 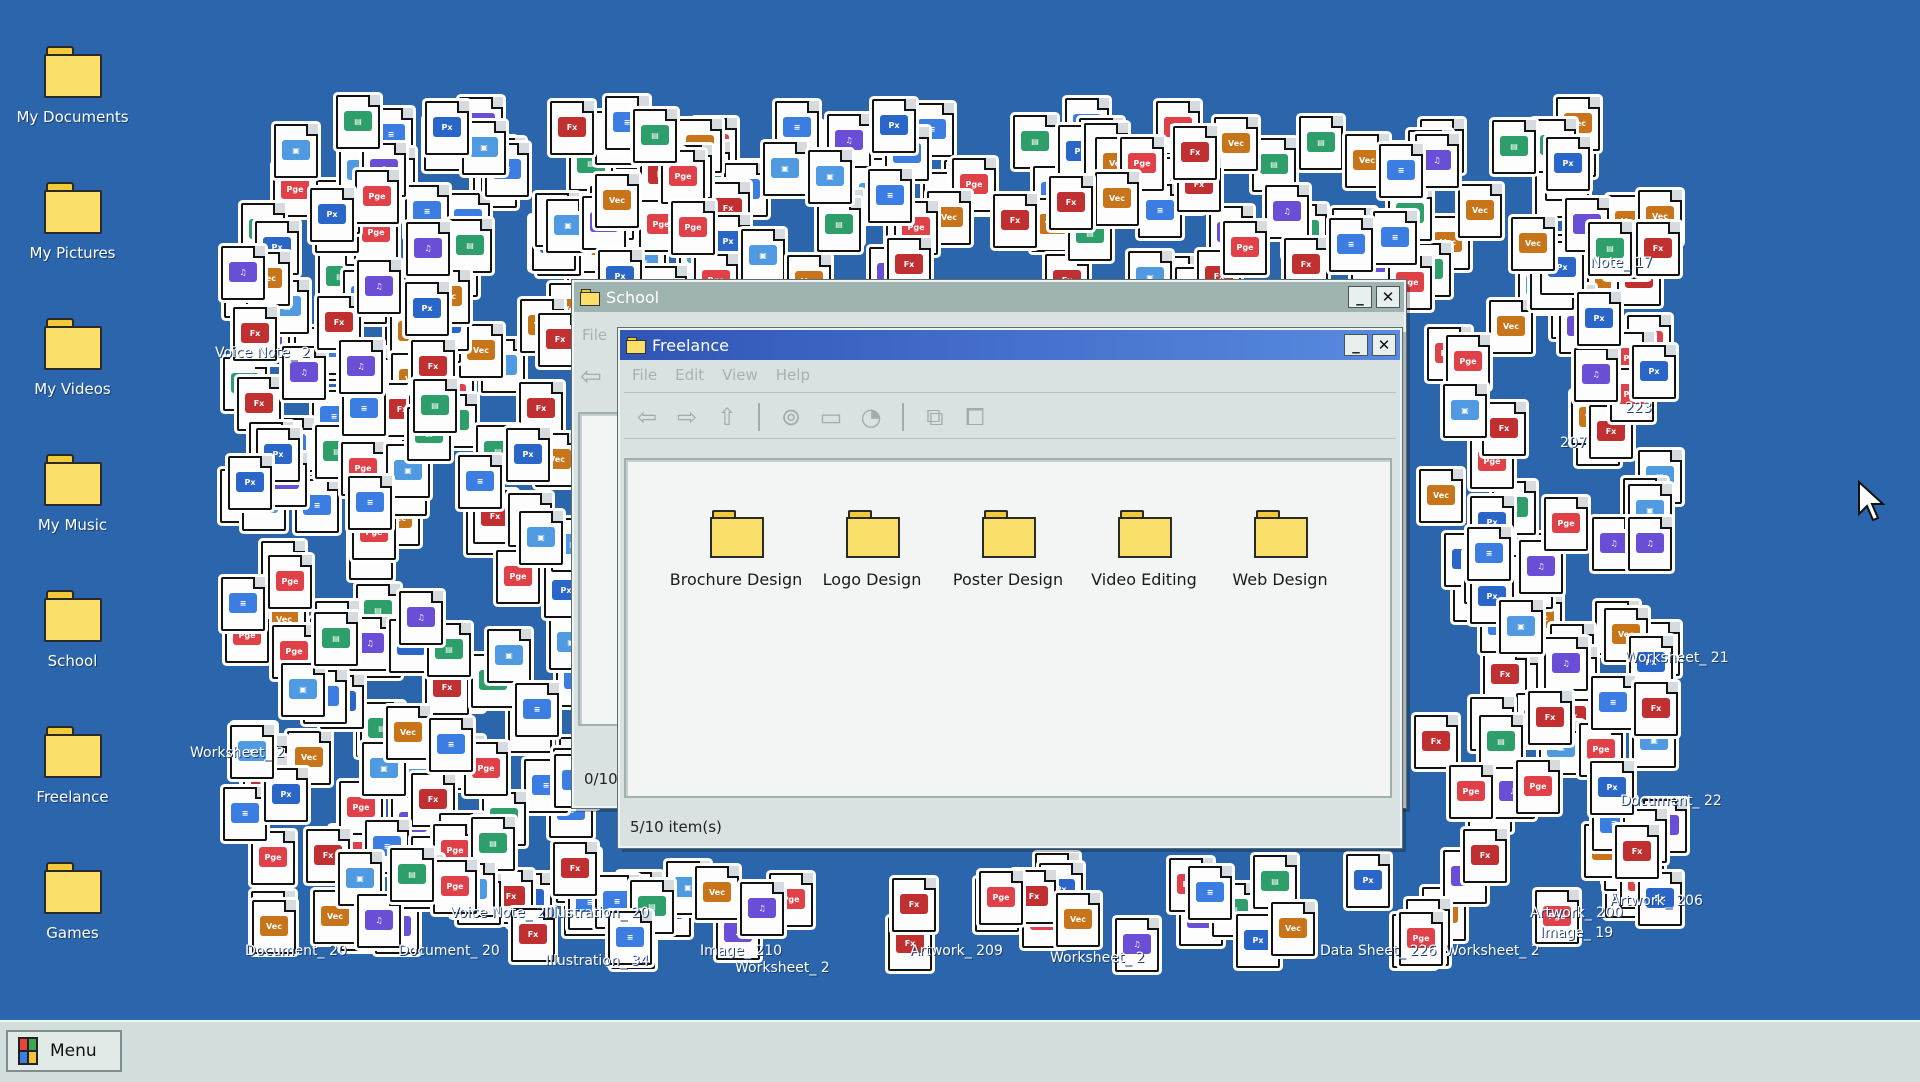 I want to click on up-folder-icon: ⇧, so click(x=727, y=417).